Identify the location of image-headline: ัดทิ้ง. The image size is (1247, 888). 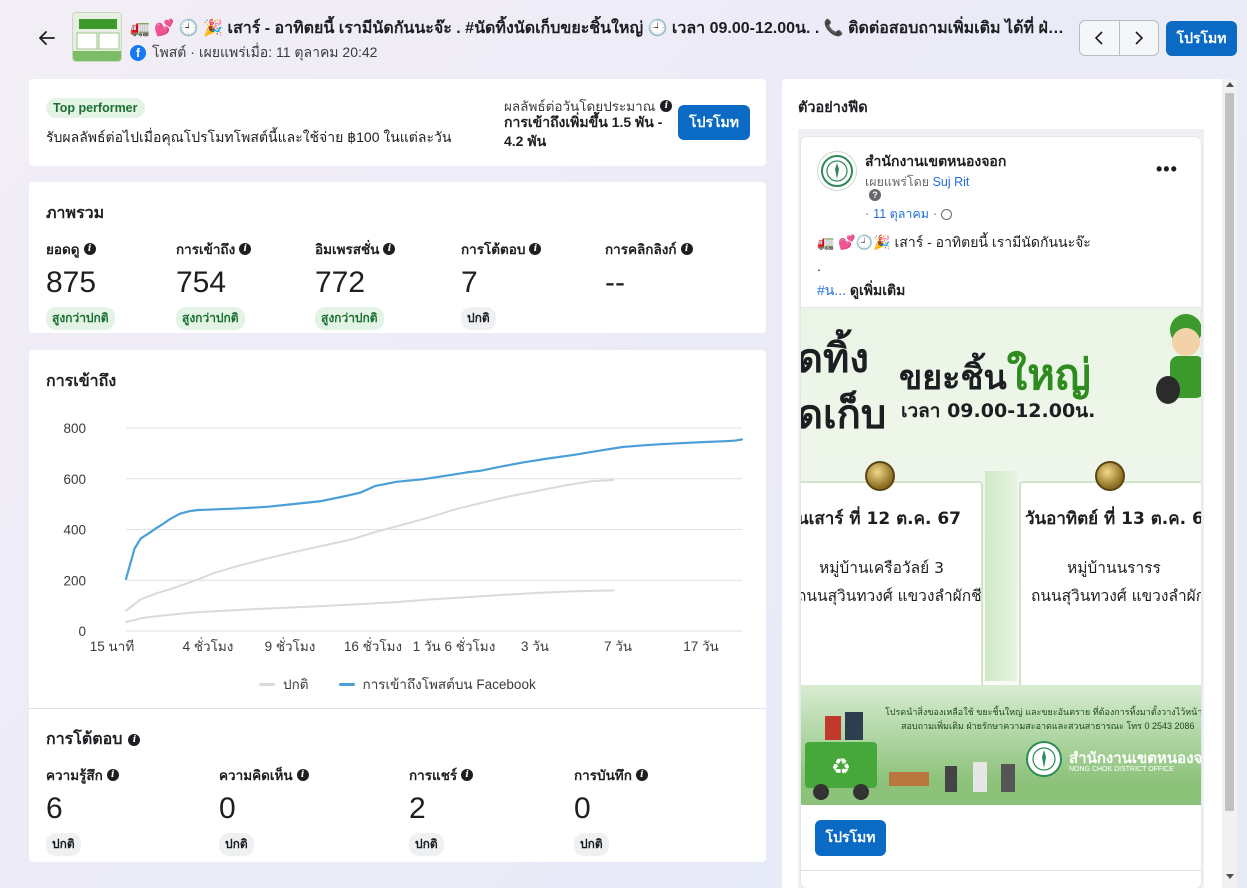
(835, 359).